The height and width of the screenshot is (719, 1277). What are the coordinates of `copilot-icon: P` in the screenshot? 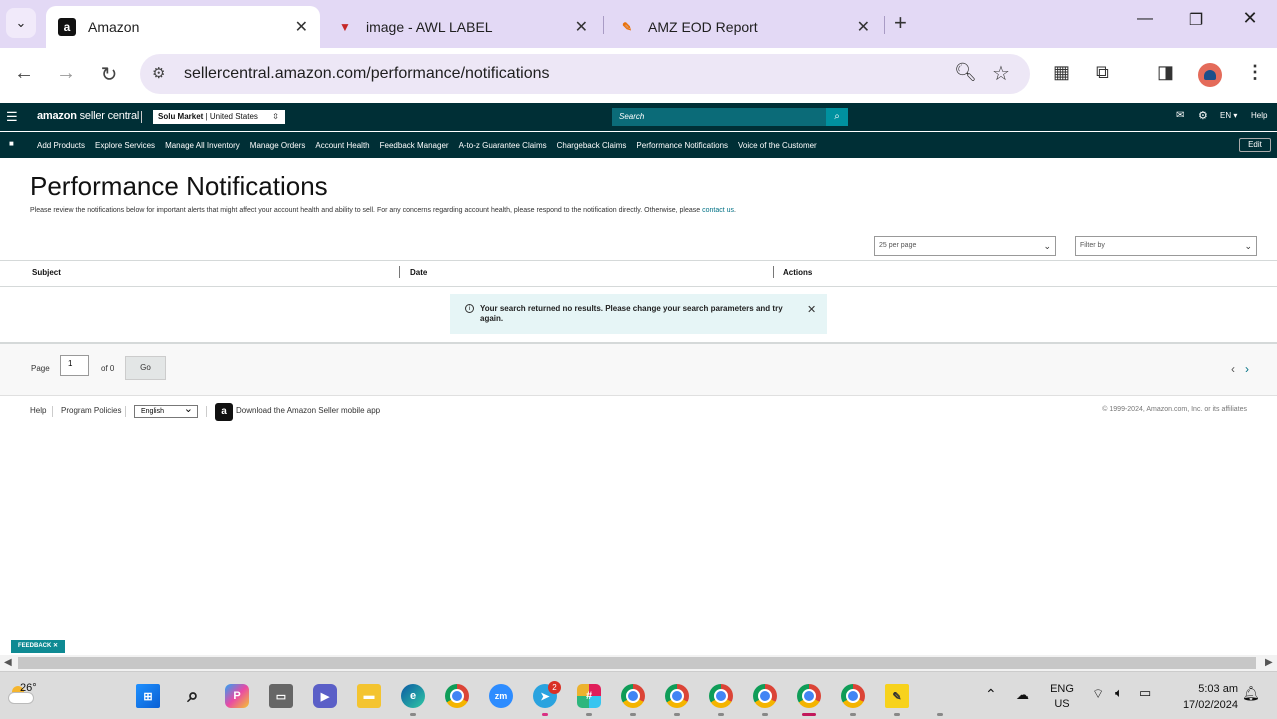 It's located at (237, 696).